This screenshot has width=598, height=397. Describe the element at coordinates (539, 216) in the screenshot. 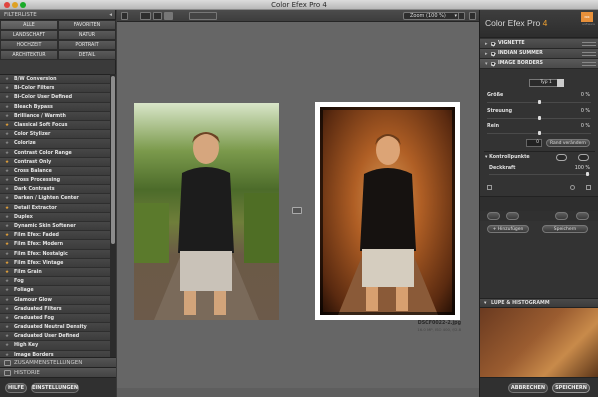

I see `recipe-buttons-row` at that location.